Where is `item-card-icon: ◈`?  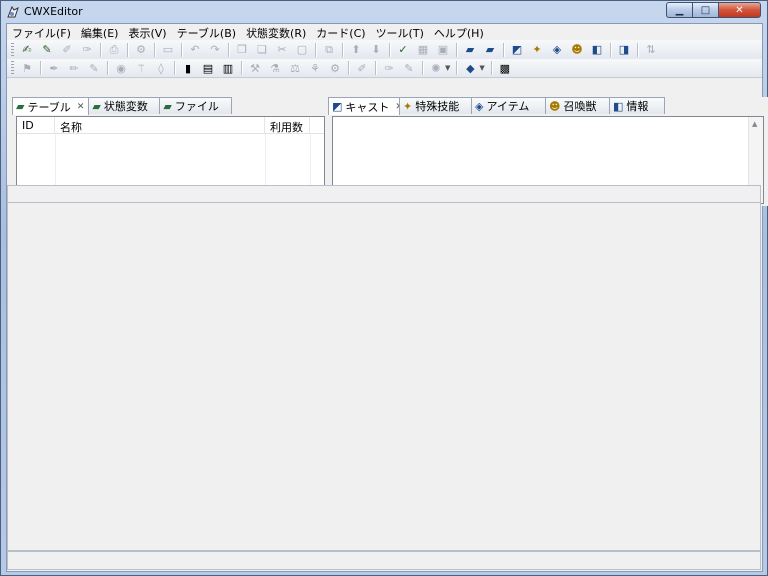
item-card-icon: ◈ is located at coordinates (557, 50).